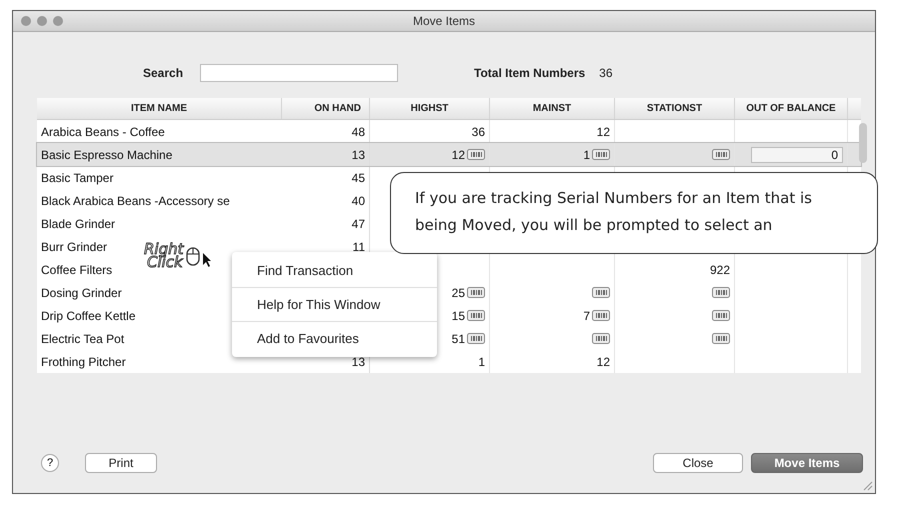 This screenshot has width=900, height=508. What do you see at coordinates (586, 315) in the screenshot?
I see `quantity-cell: 7` at bounding box center [586, 315].